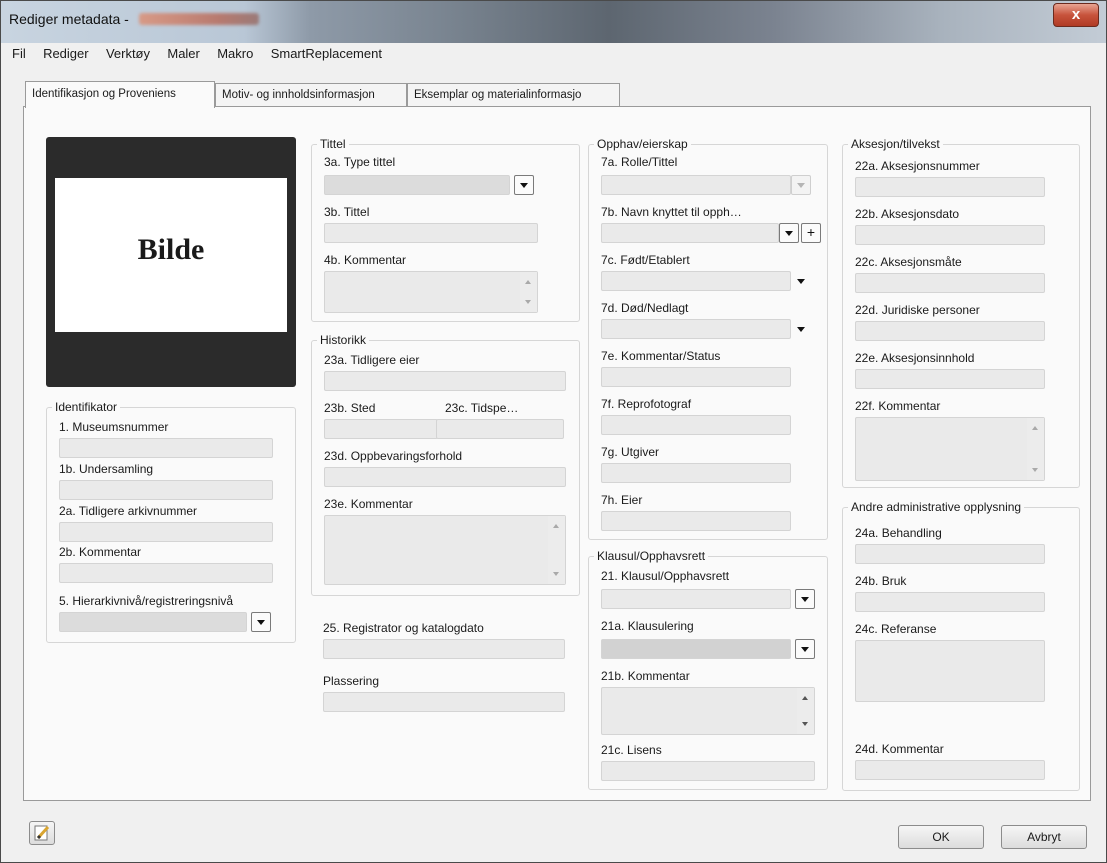 The image size is (1107, 863). Describe the element at coordinates (146, 601) in the screenshot. I see `label-hierarkiniva: 5. Hierarkivnivå/registreringsnivå` at that location.